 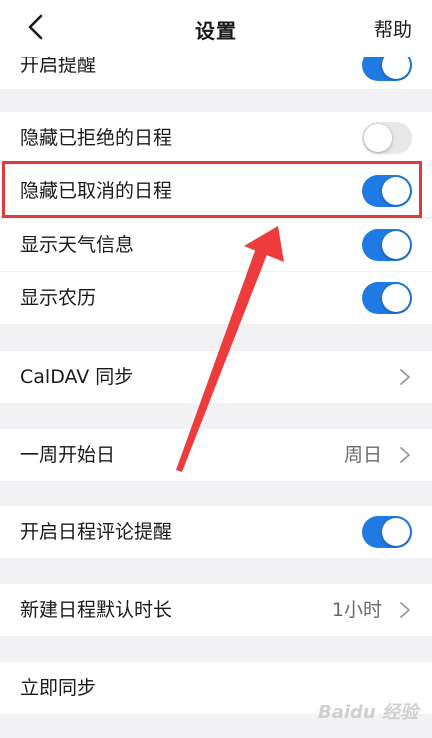 I want to click on row-label-sync-now: 立即同步, so click(x=58, y=688).